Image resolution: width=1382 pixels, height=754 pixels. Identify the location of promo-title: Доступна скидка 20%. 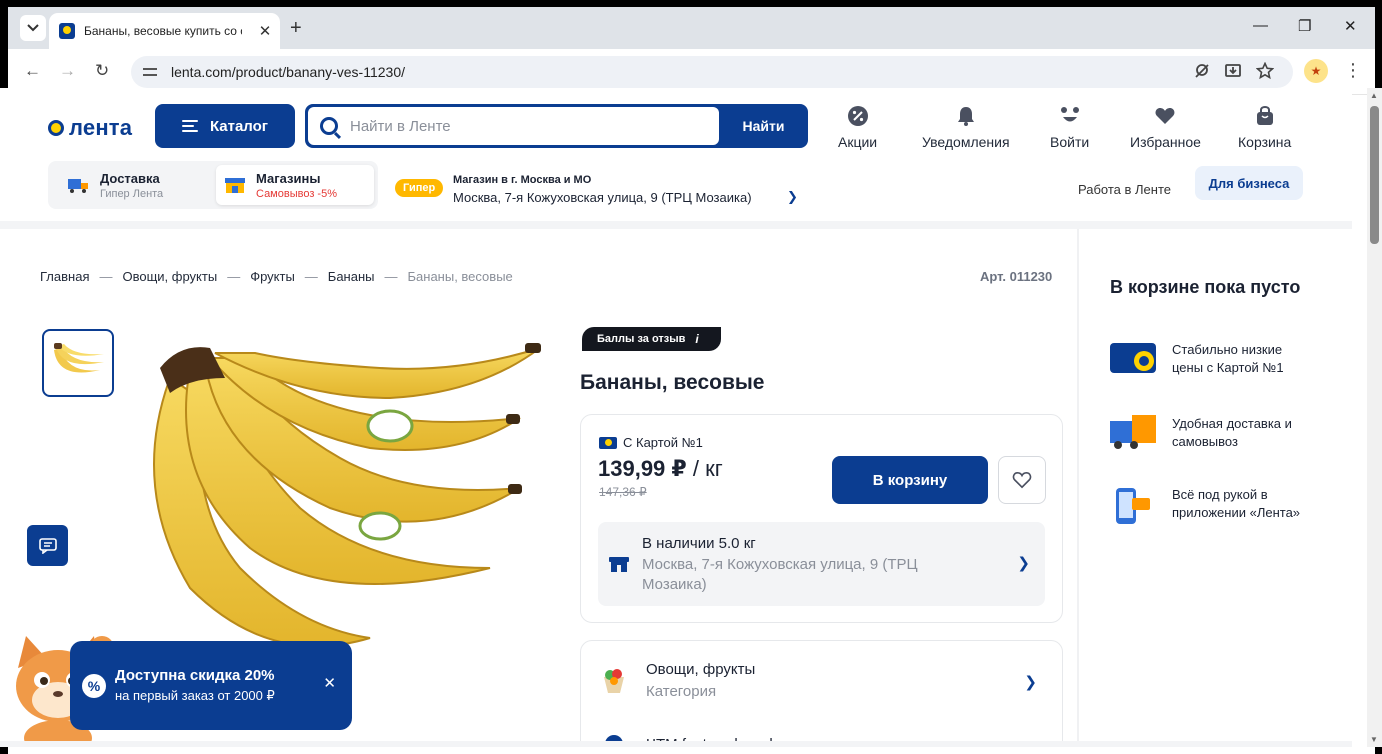
(195, 675).